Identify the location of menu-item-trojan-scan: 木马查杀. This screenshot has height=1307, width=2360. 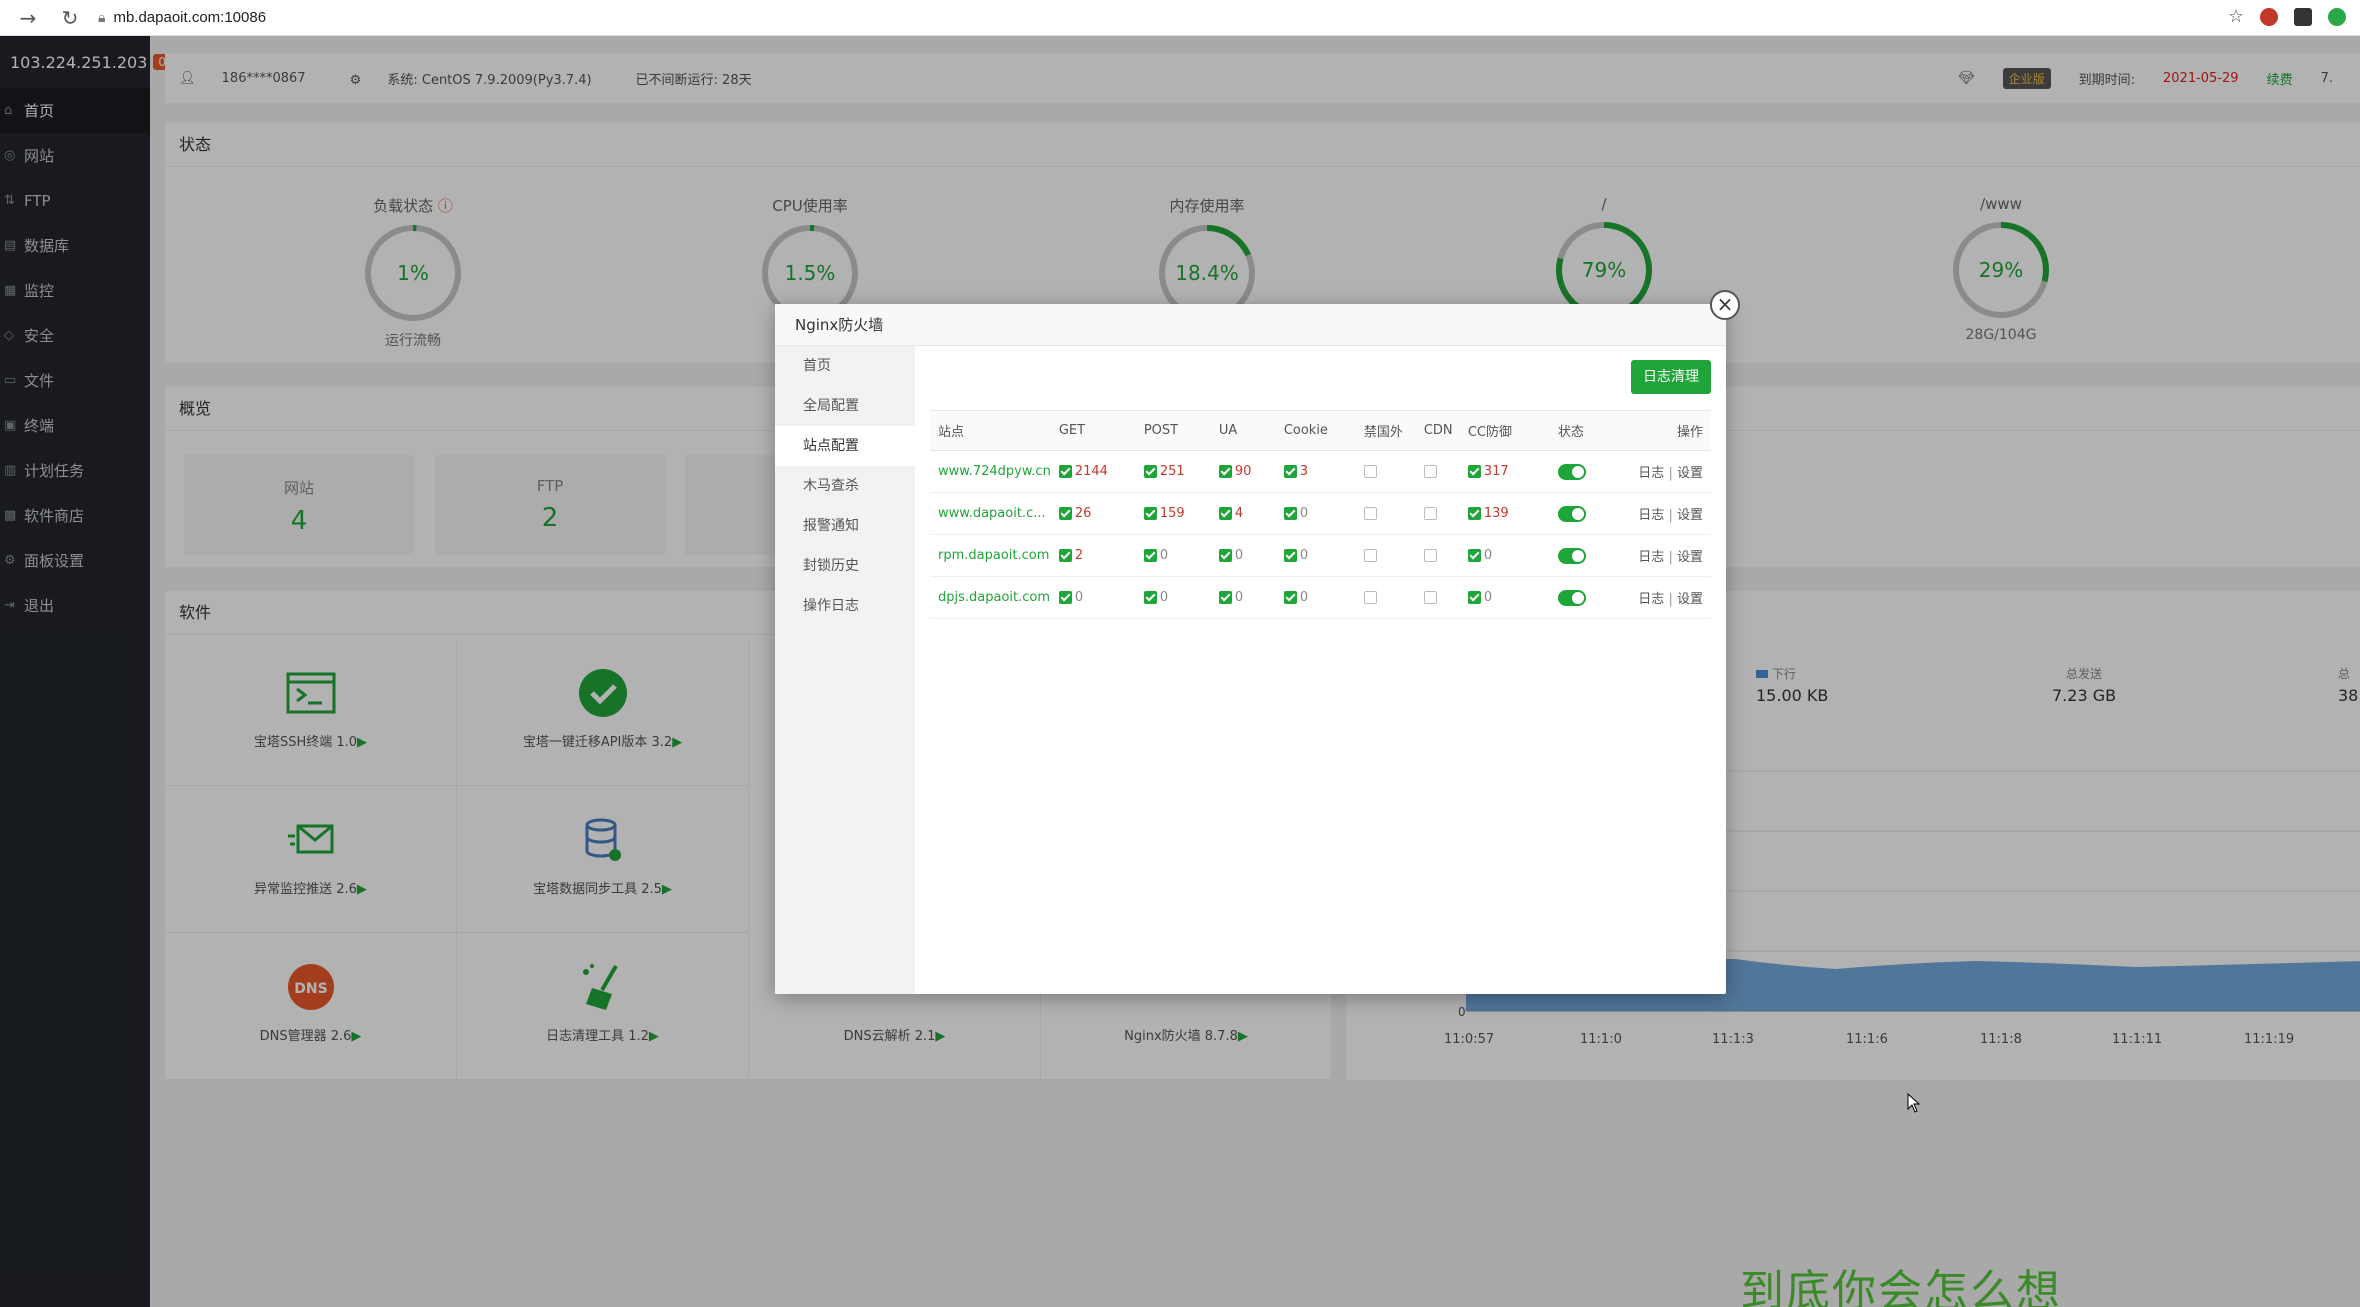
(845, 486).